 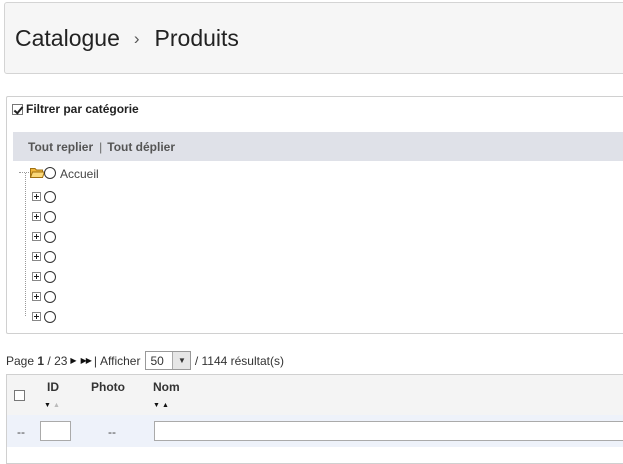 What do you see at coordinates (315, 395) in the screenshot?
I see `table-header: ID ▼▲ Photo Nom ▼▲` at bounding box center [315, 395].